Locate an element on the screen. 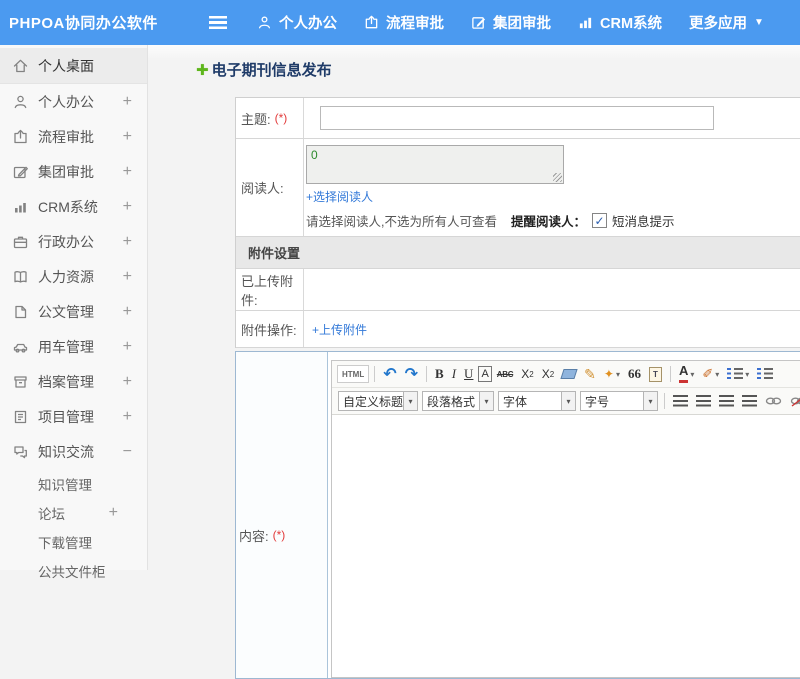 Image resolution: width=800 pixels, height=679 pixels. remove-format-button is located at coordinates (569, 374).